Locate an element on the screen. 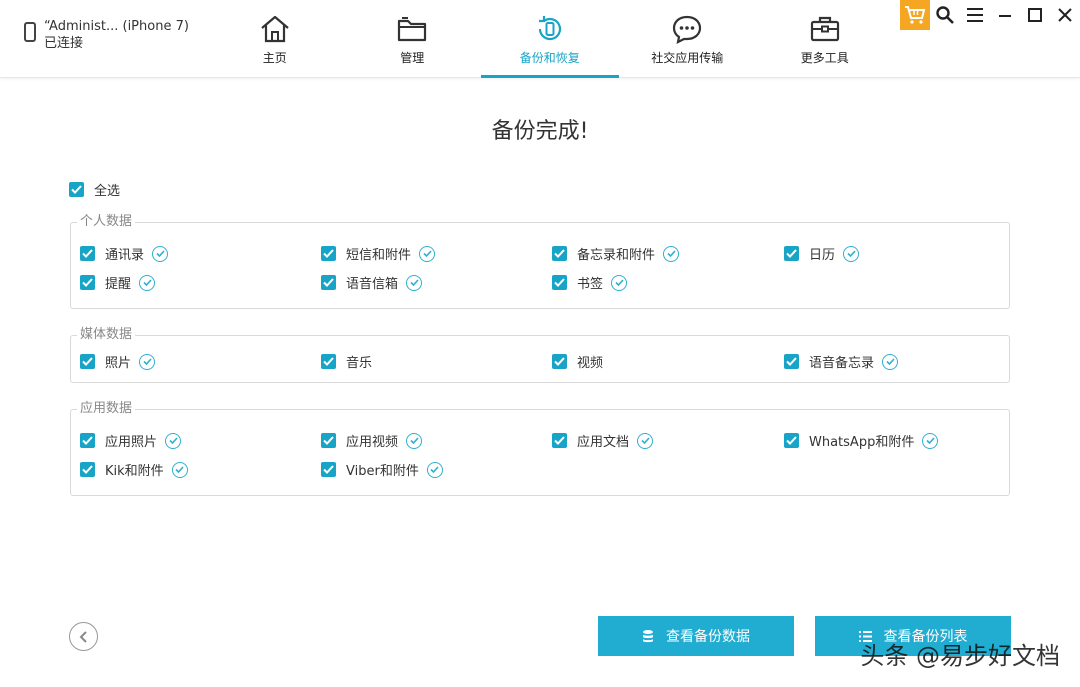 The width and height of the screenshot is (1080, 687). tab-backup-restore: 备份和恢复 is located at coordinates (550, 39).